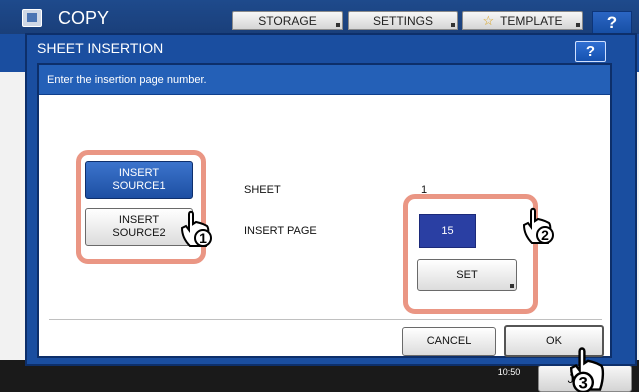  I want to click on tab-template: ☆ TEMPLATE, so click(522, 20).